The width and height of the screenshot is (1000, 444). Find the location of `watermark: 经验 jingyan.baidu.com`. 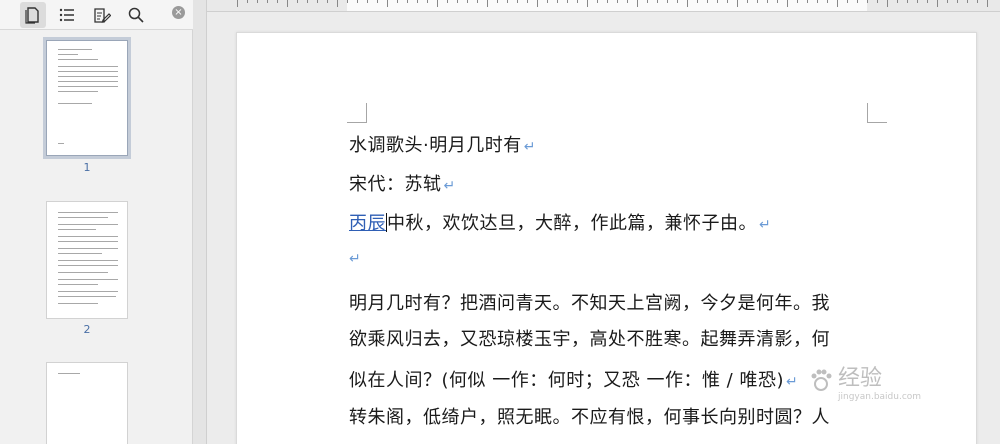

watermark: 经验 jingyan.baidu.com is located at coordinates (864, 381).